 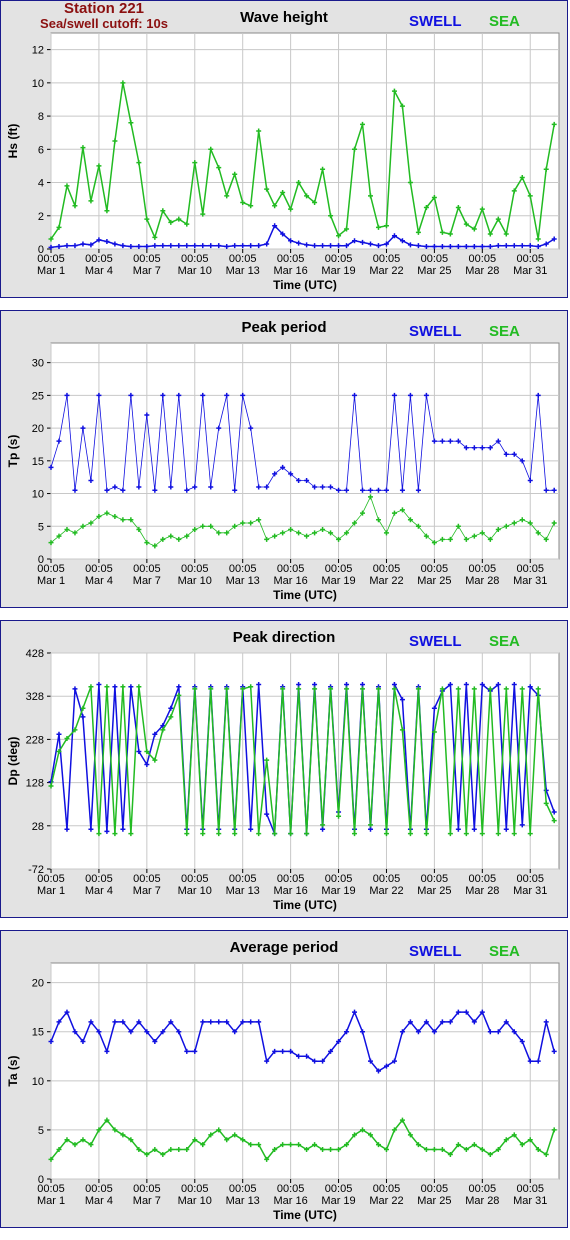 I want to click on chart-title: Peak period, so click(x=283, y=327).